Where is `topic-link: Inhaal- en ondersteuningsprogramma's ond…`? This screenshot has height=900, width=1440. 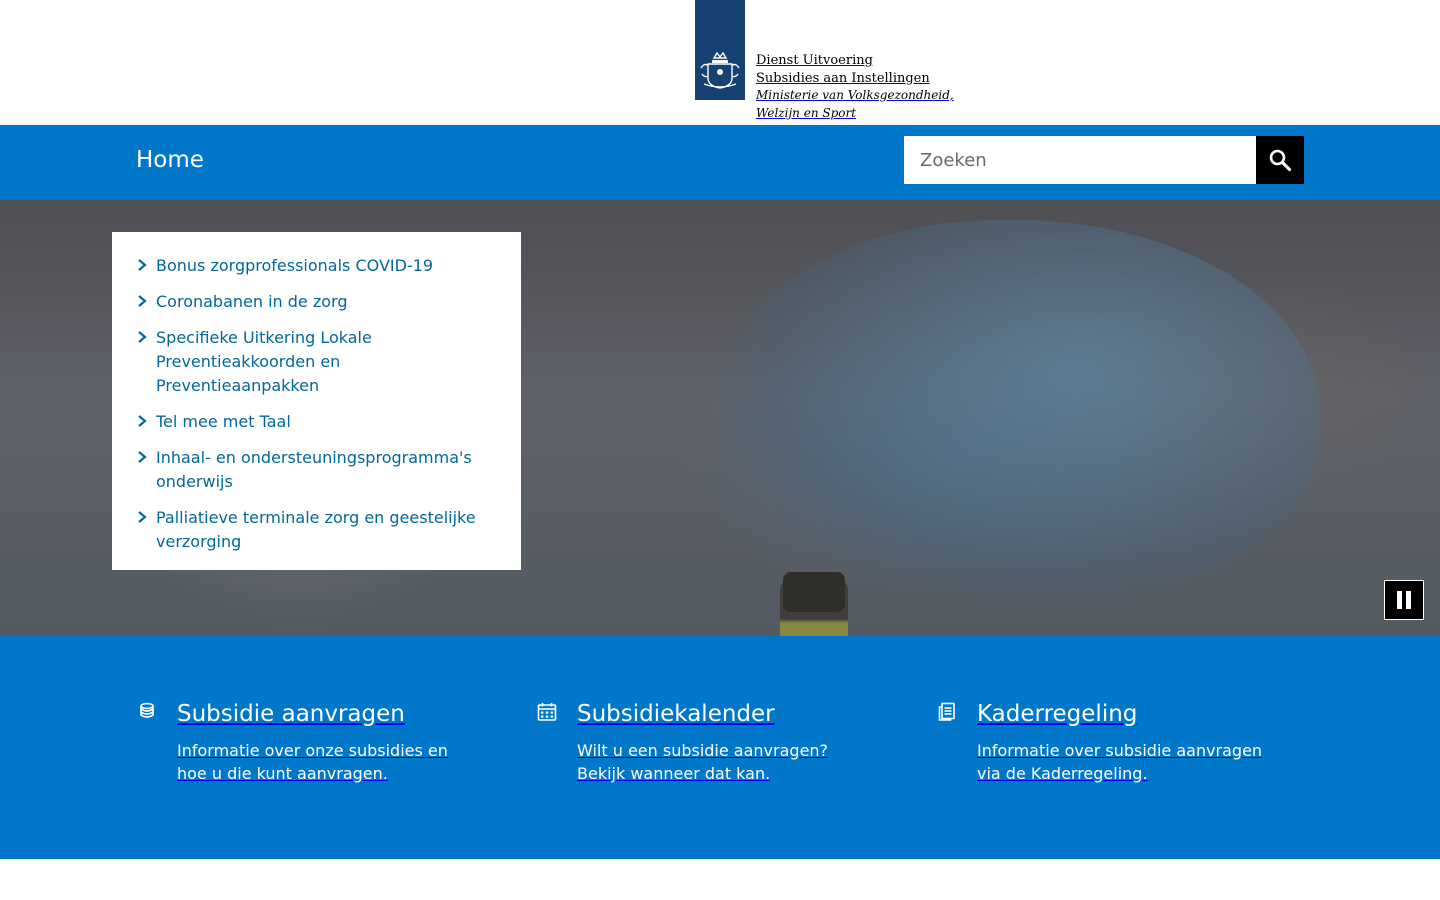
topic-link: Inhaal- en ondersteuningsprogramma's ond… is located at coordinates (328, 470).